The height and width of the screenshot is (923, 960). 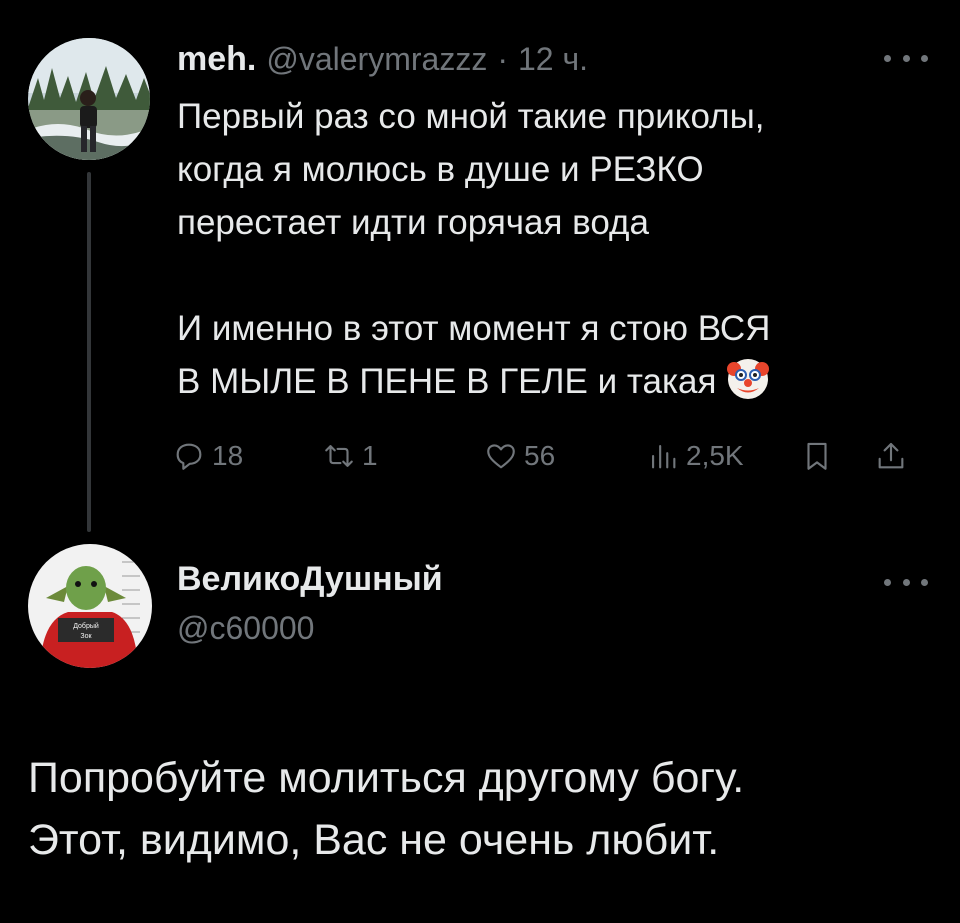 I want to click on retweet-count: 1, so click(x=370, y=455).